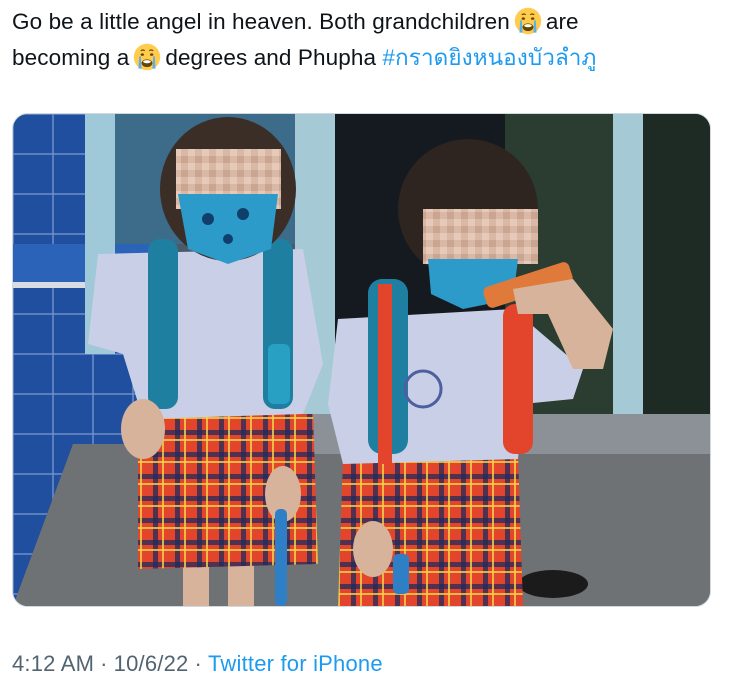 This screenshot has height=695, width=730. Describe the element at coordinates (295, 663) in the screenshot. I see `tweet-source-link: Twitter for iPhone` at that location.